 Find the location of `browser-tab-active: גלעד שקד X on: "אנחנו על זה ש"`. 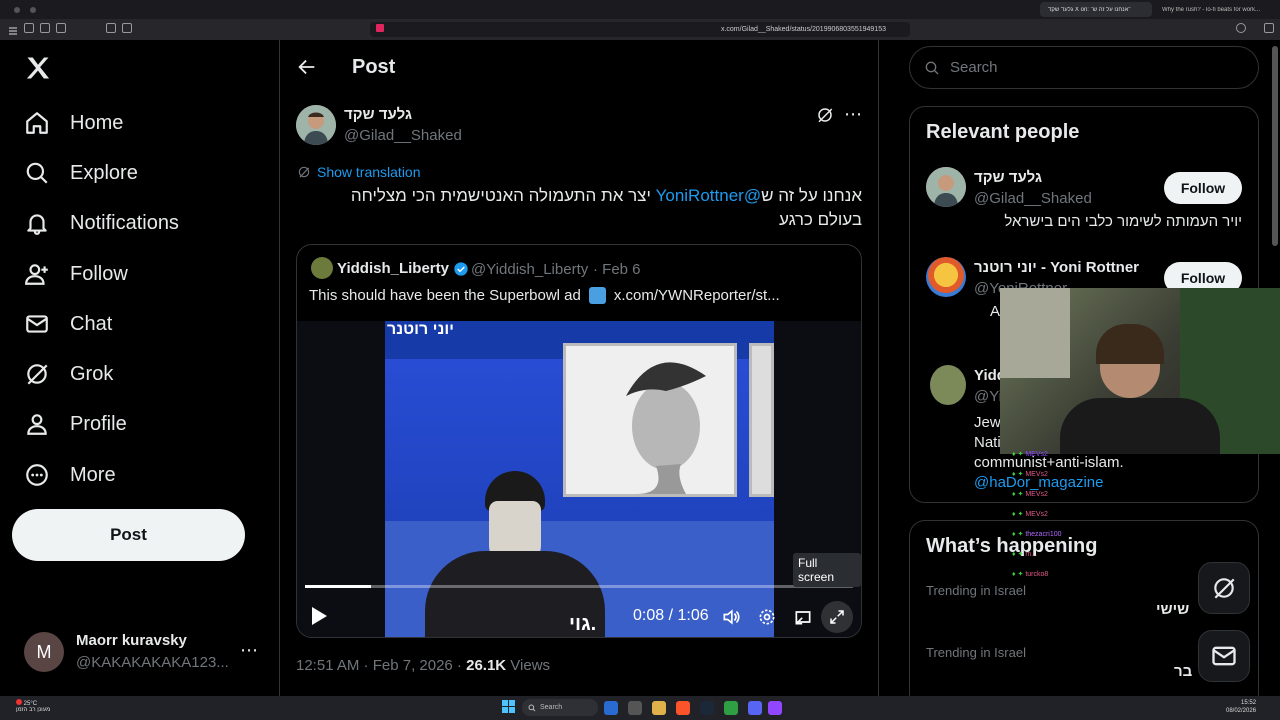

browser-tab-active: גלעד שקד X on: "אנחנו על זה ש" is located at coordinates (1096, 9).